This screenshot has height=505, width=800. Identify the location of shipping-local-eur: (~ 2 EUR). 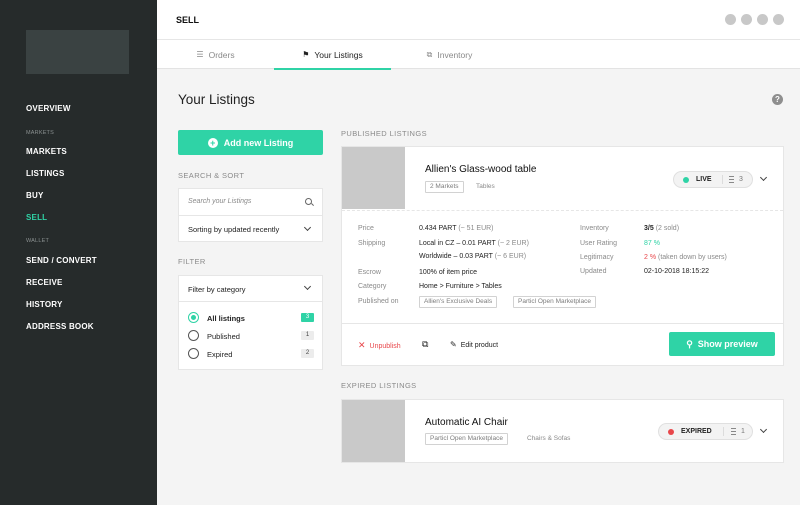
(513, 243).